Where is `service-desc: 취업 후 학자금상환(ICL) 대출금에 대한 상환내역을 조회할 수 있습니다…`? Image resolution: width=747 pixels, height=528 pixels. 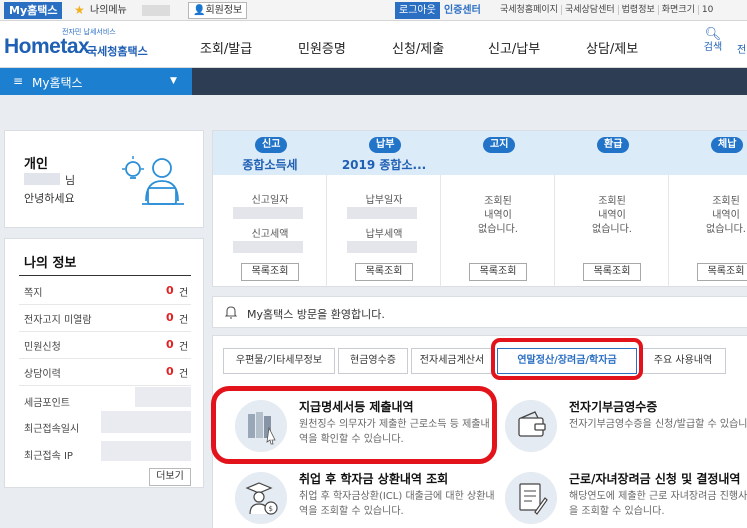 service-desc: 취업 후 학자금상환(ICL) 대출금에 대한 상환내역을 조회할 수 있습니다… is located at coordinates (397, 504).